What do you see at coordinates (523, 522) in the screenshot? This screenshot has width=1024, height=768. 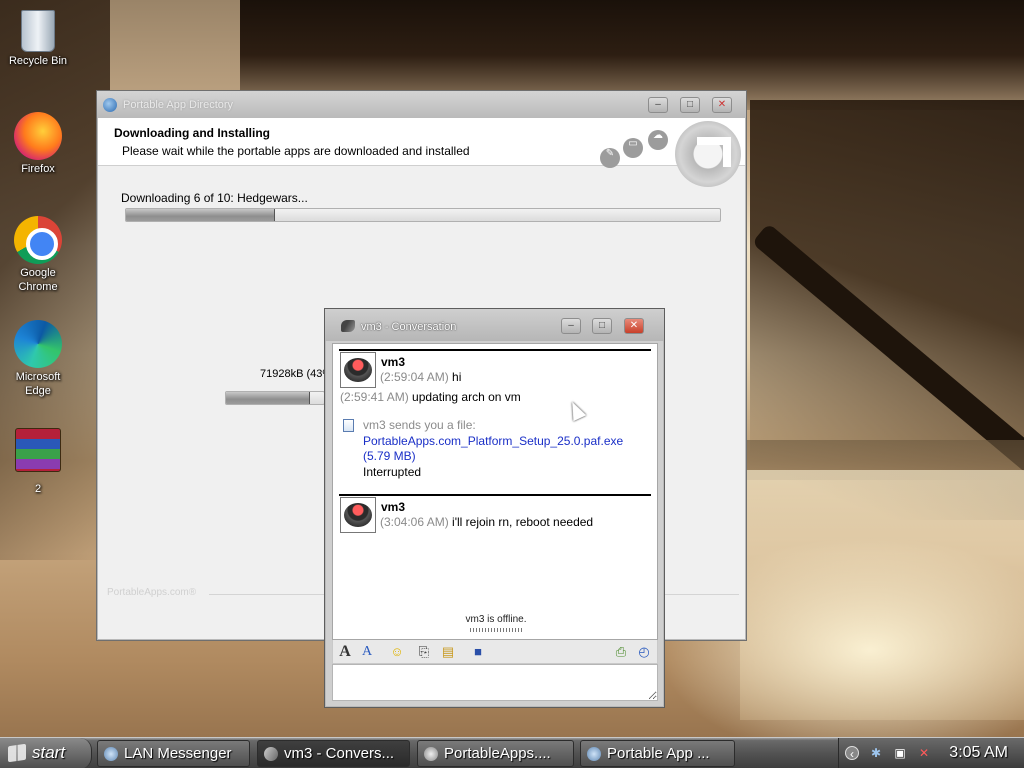 I see `message-text: i'll rejoin rn, reboot needed` at bounding box center [523, 522].